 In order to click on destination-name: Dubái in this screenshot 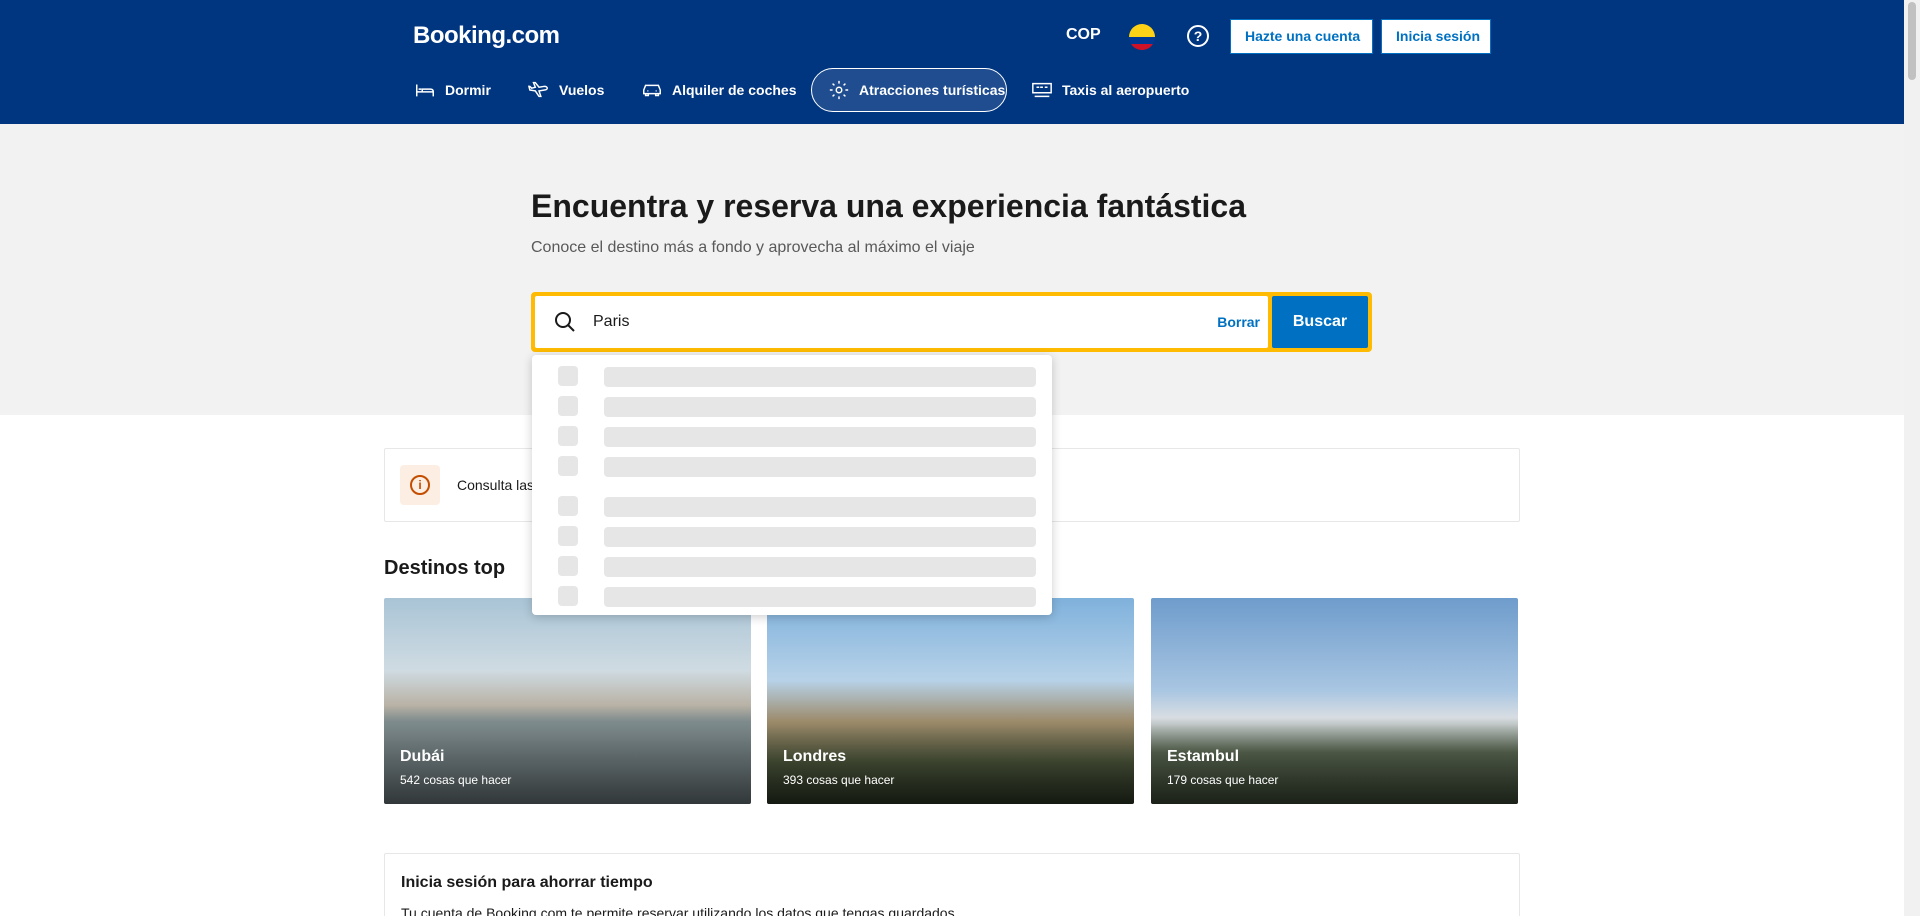, I will do `click(422, 756)`.